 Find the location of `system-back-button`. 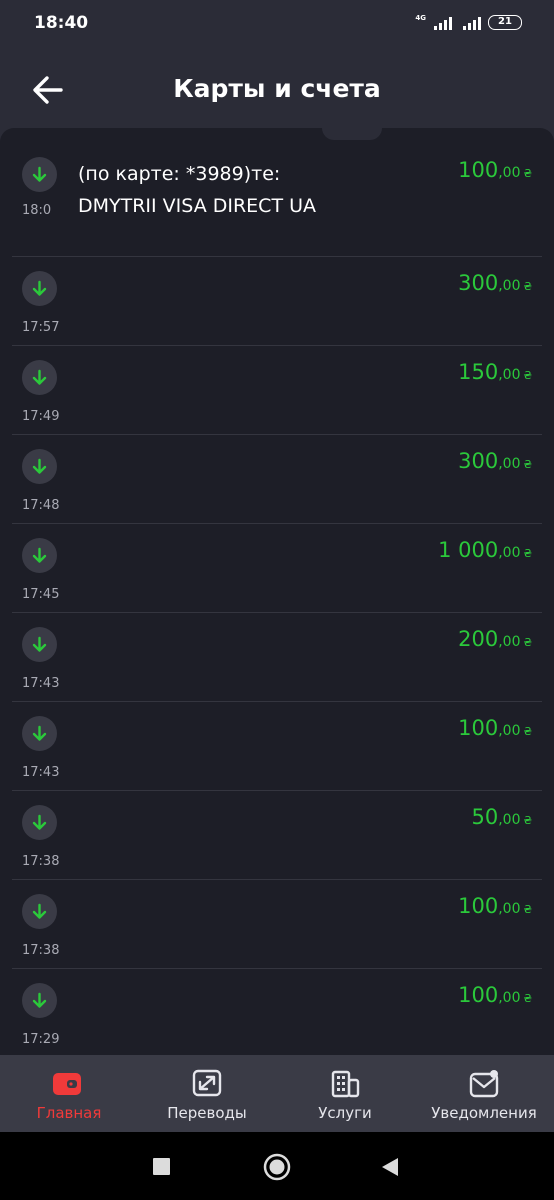

system-back-button is located at coordinates (390, 1167).